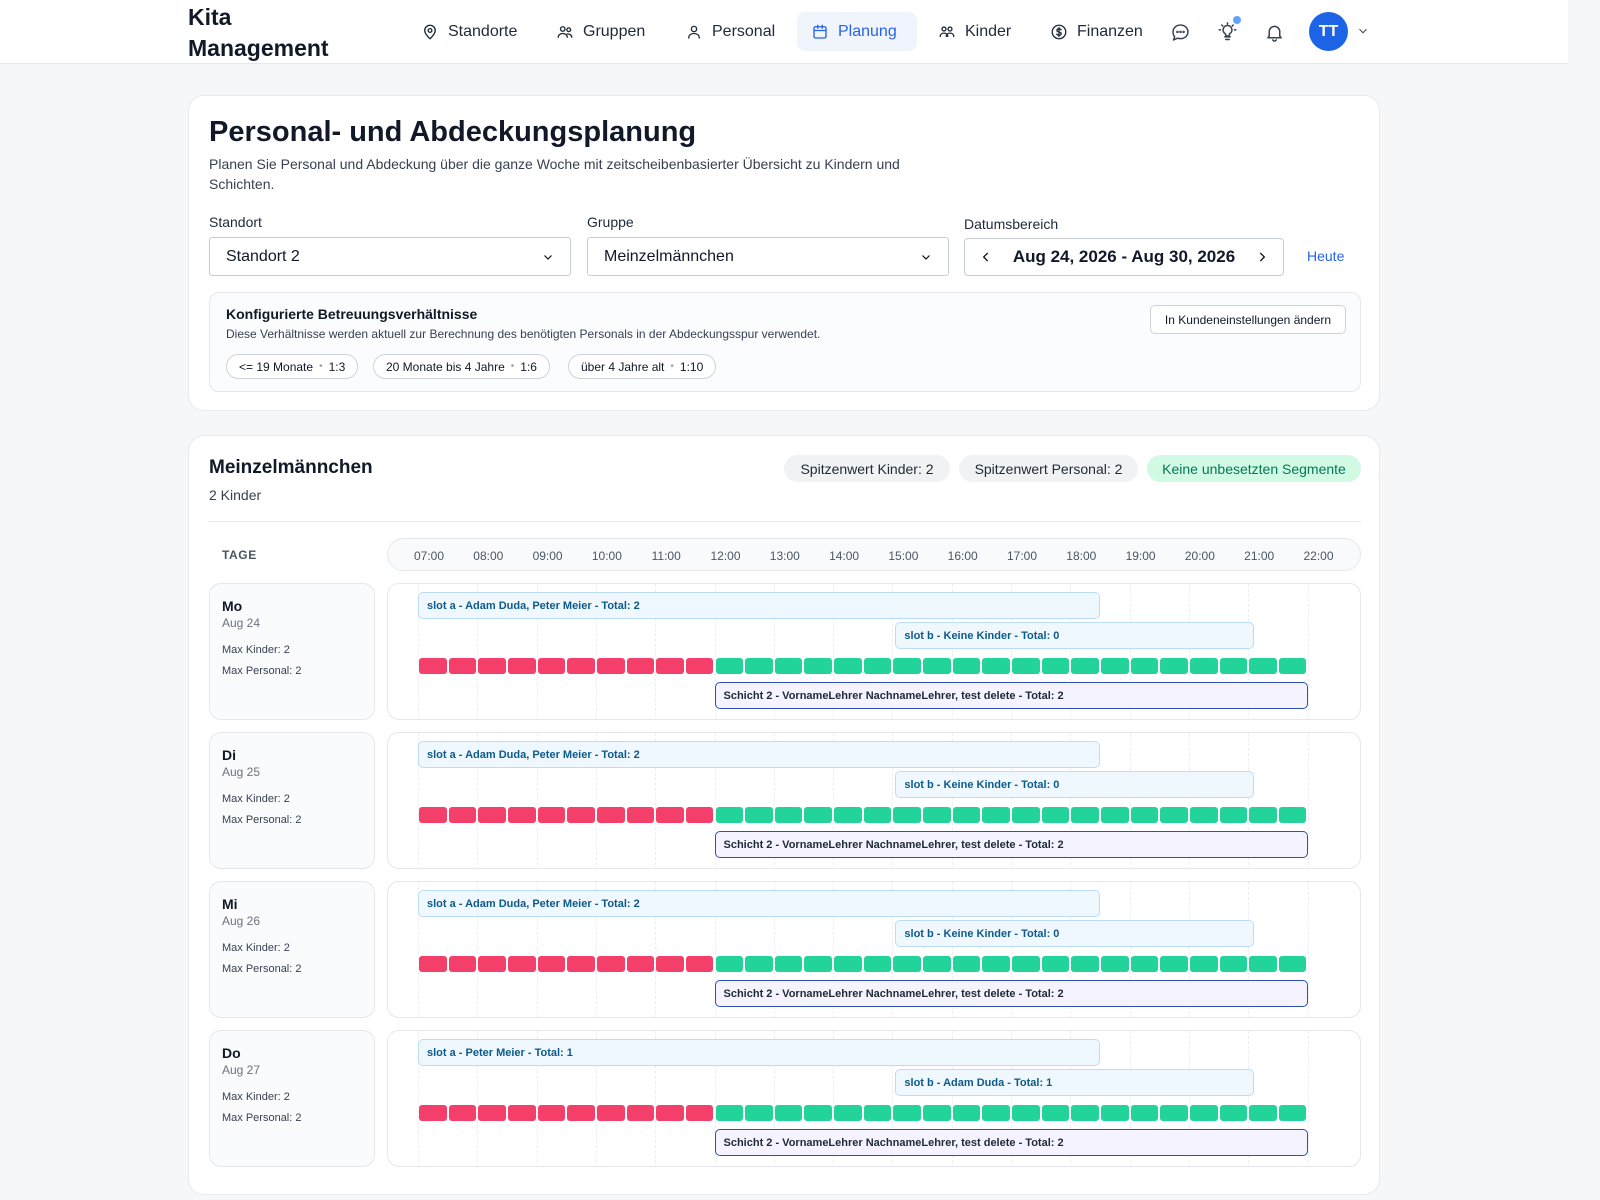 The width and height of the screenshot is (1600, 1200). Describe the element at coordinates (1075, 1082) in the screenshot. I see `slot-b-bar: slot b - Adam Duda - Total: 1` at that location.